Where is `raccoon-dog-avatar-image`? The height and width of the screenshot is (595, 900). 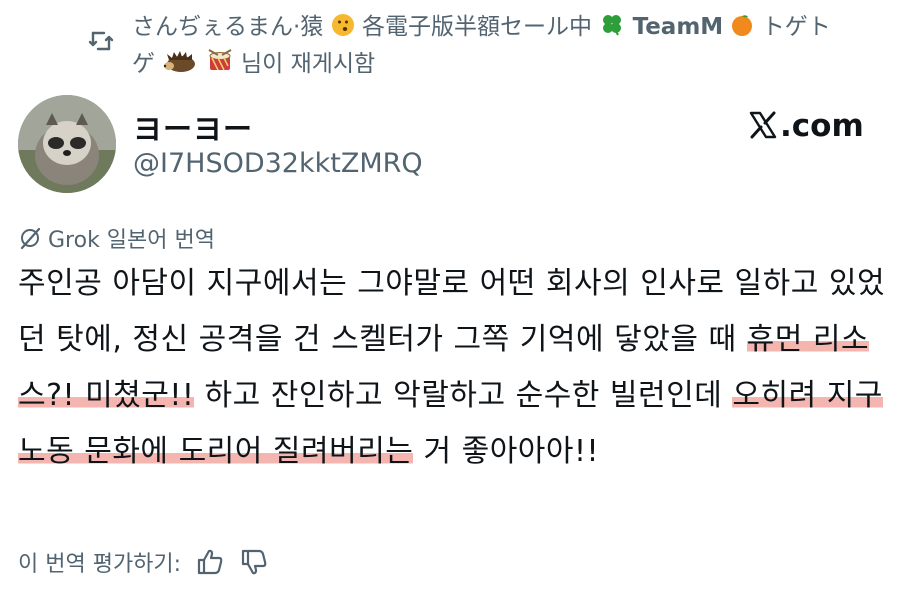 raccoon-dog-avatar-image is located at coordinates (67, 144).